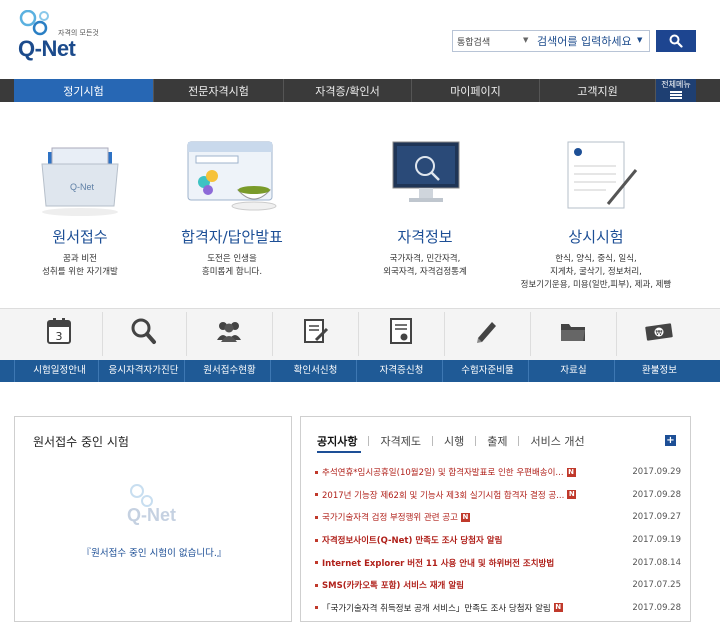 The height and width of the screenshot is (632, 720). Describe the element at coordinates (154, 553) in the screenshot. I see `application-empty-message: 『원서접수 중인 시험이 없습니다.』` at that location.